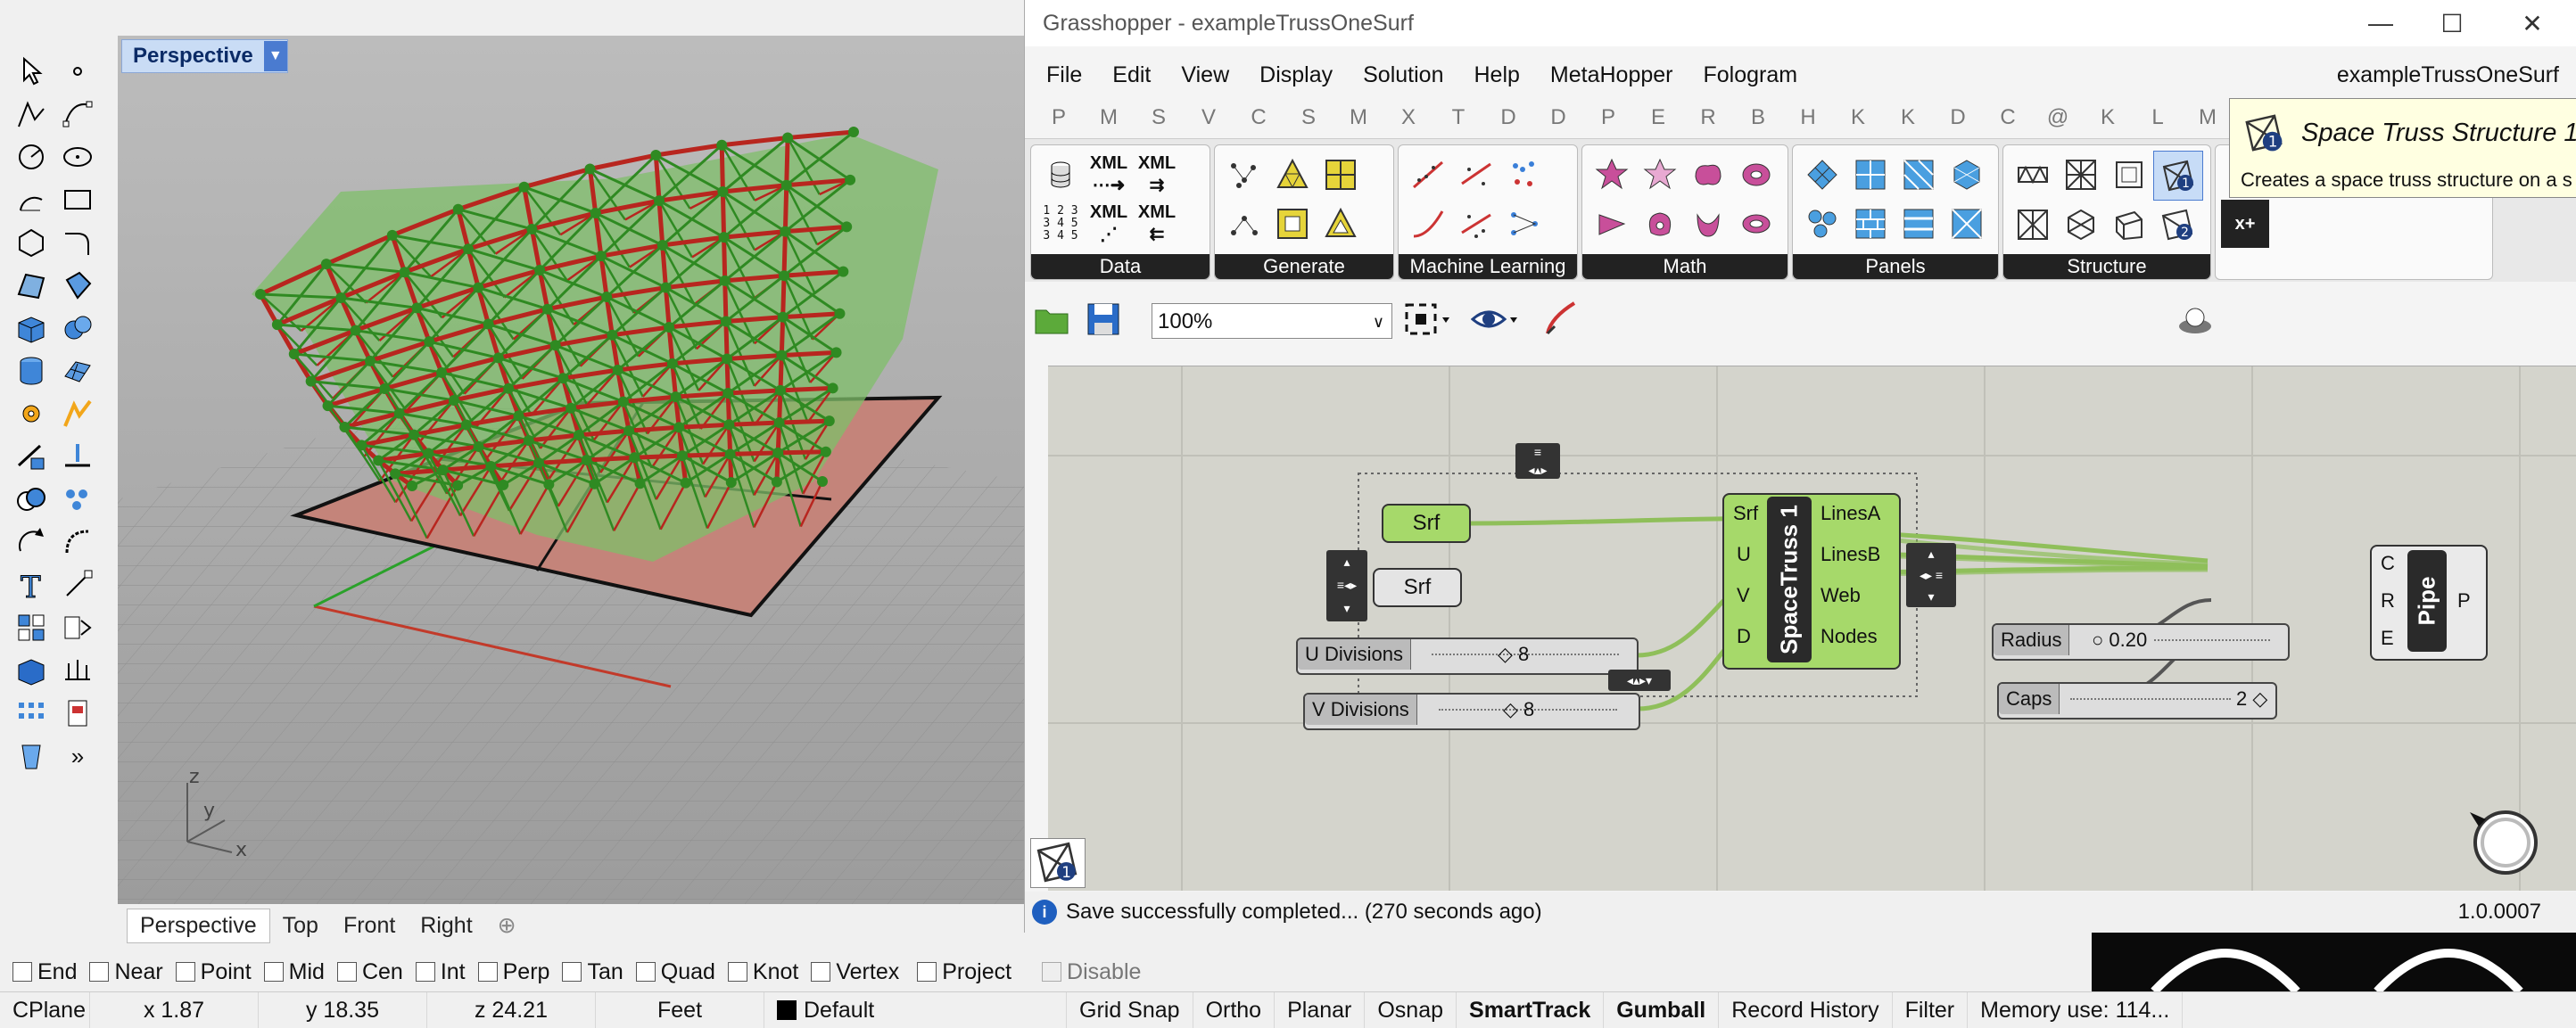 The width and height of the screenshot is (2576, 1028). Describe the element at coordinates (78, 157) in the screenshot. I see `ellipse-icon` at that location.